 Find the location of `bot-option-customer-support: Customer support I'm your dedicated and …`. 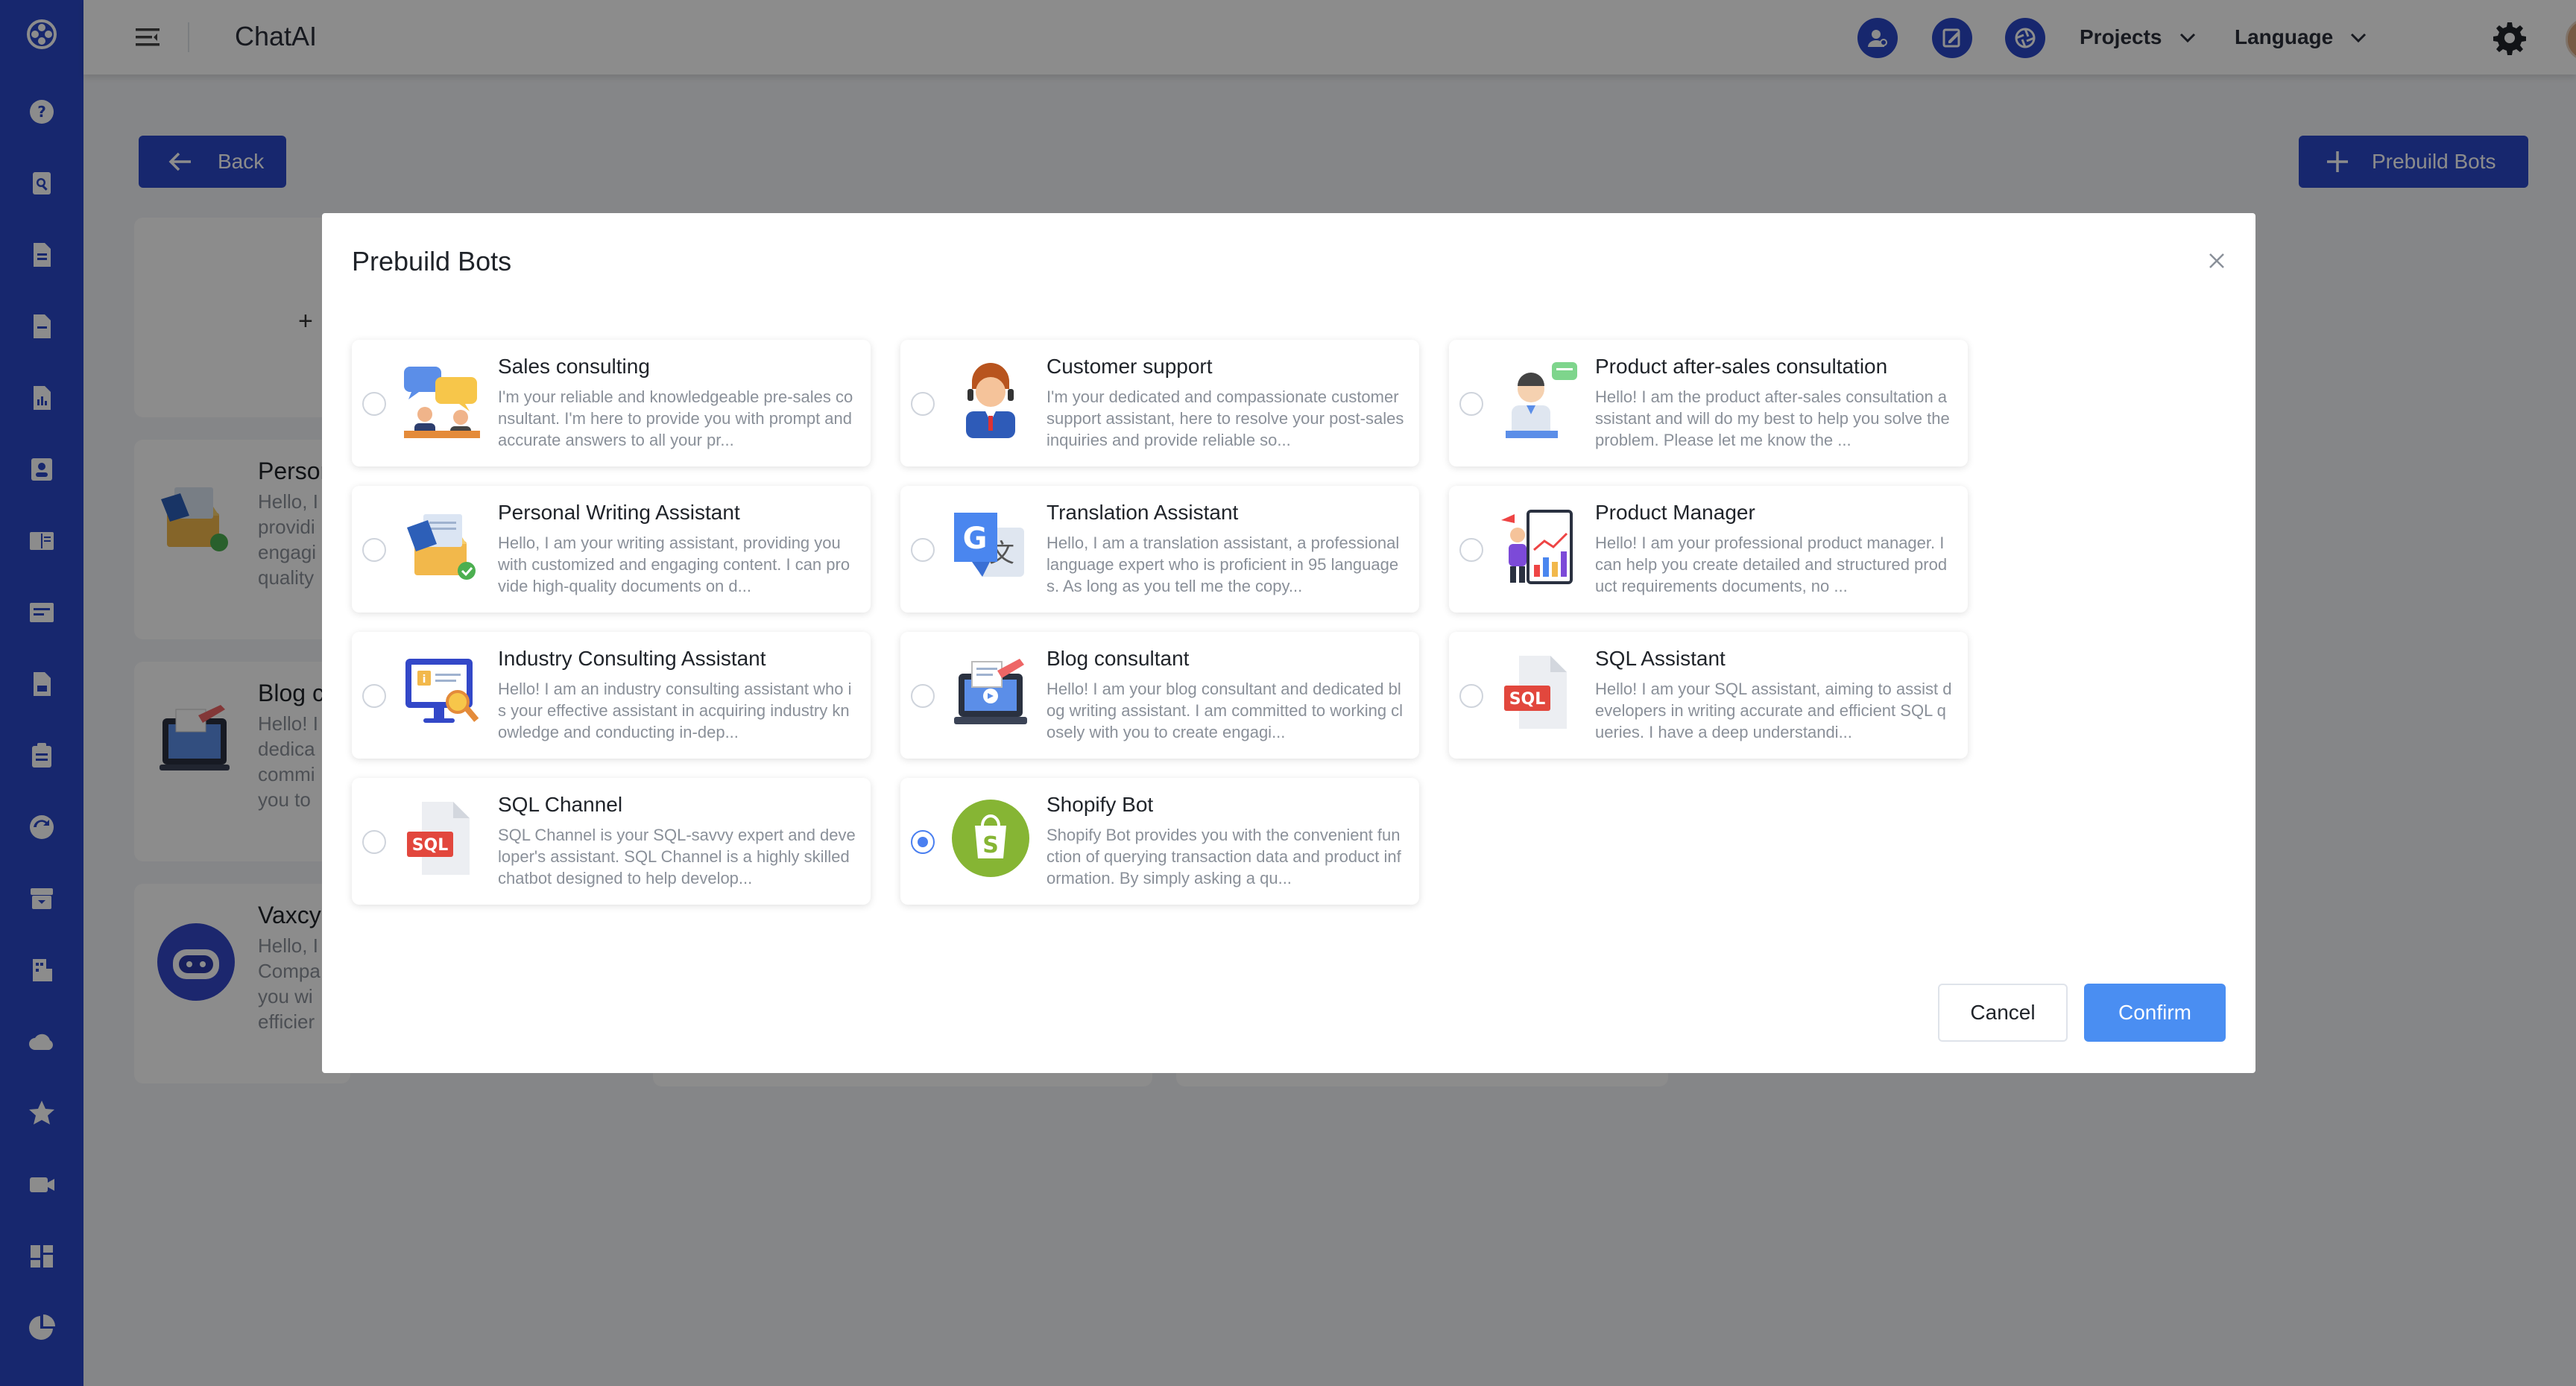

bot-option-customer-support: Customer support I'm your dedicated and … is located at coordinates (1159, 403).